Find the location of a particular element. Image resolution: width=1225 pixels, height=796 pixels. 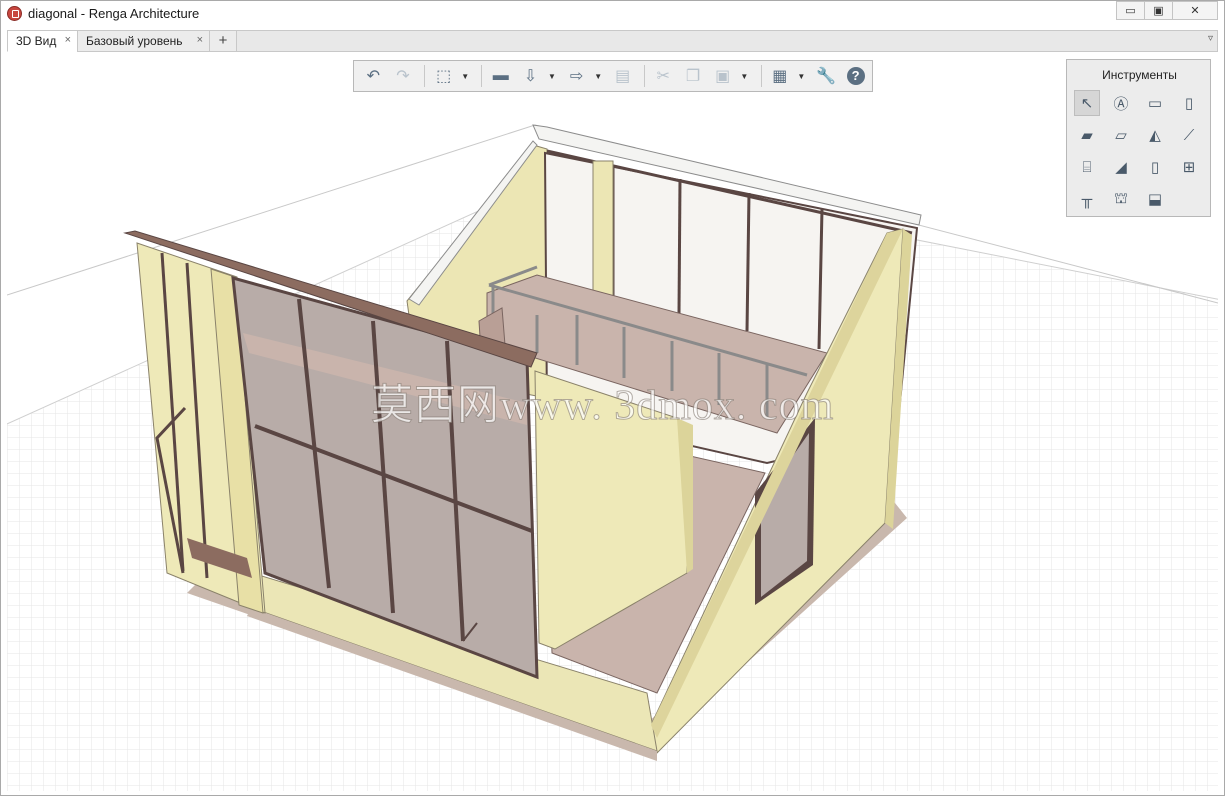

open-button: ▬ is located at coordinates (500, 76).